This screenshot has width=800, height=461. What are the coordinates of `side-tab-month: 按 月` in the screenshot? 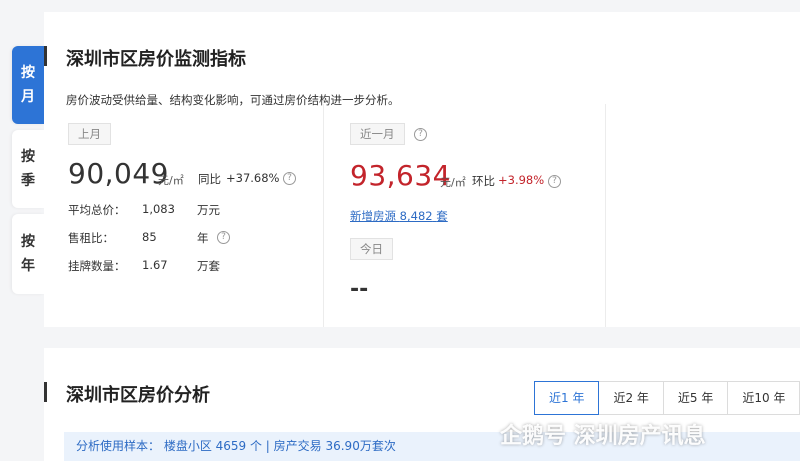 It's located at (28, 85).